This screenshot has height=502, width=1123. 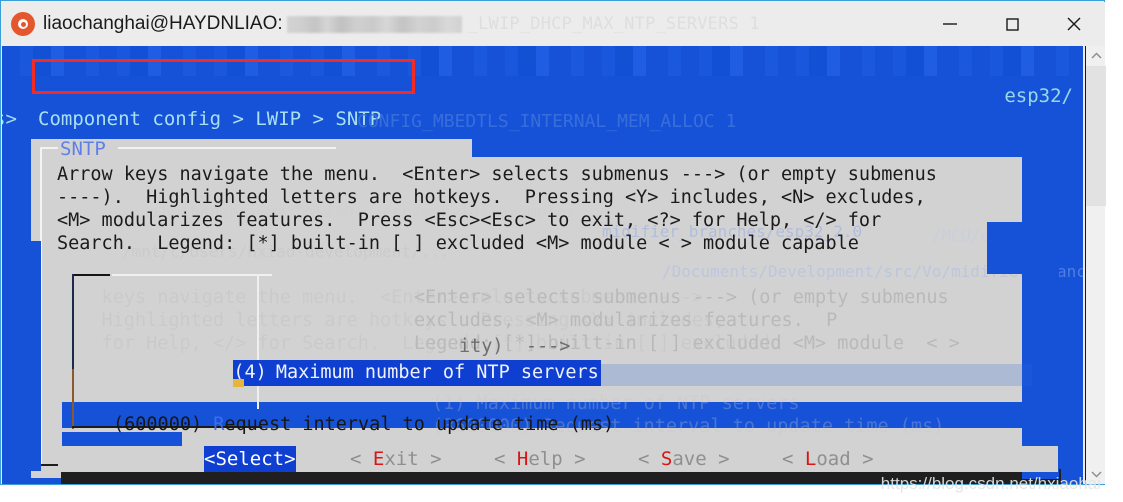 What do you see at coordinates (219, 424) in the screenshot?
I see `menu-item-hotkey: R` at bounding box center [219, 424].